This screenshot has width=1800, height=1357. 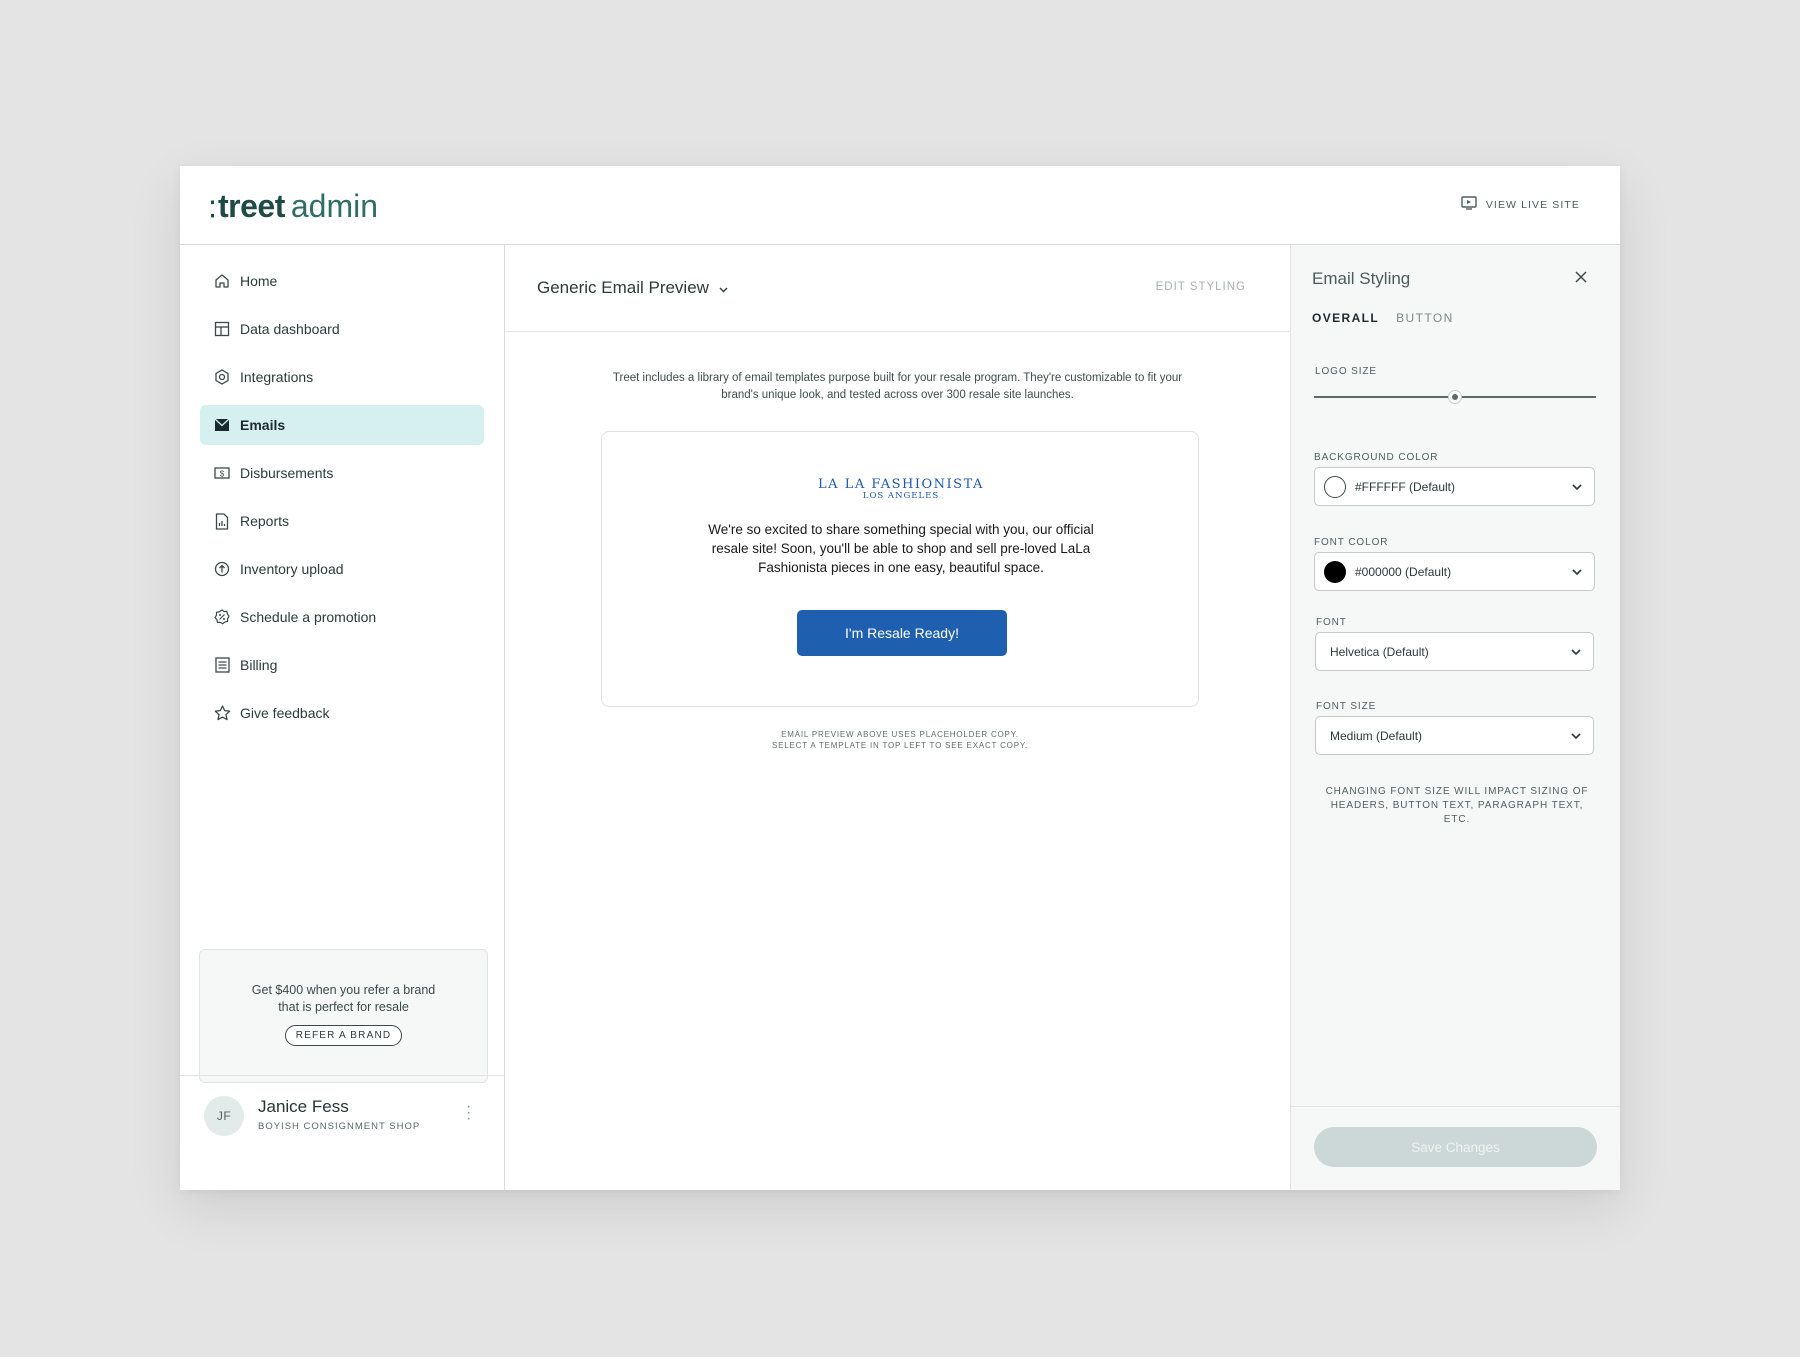 I want to click on panel-footer: Save Changes, so click(x=1455, y=1148).